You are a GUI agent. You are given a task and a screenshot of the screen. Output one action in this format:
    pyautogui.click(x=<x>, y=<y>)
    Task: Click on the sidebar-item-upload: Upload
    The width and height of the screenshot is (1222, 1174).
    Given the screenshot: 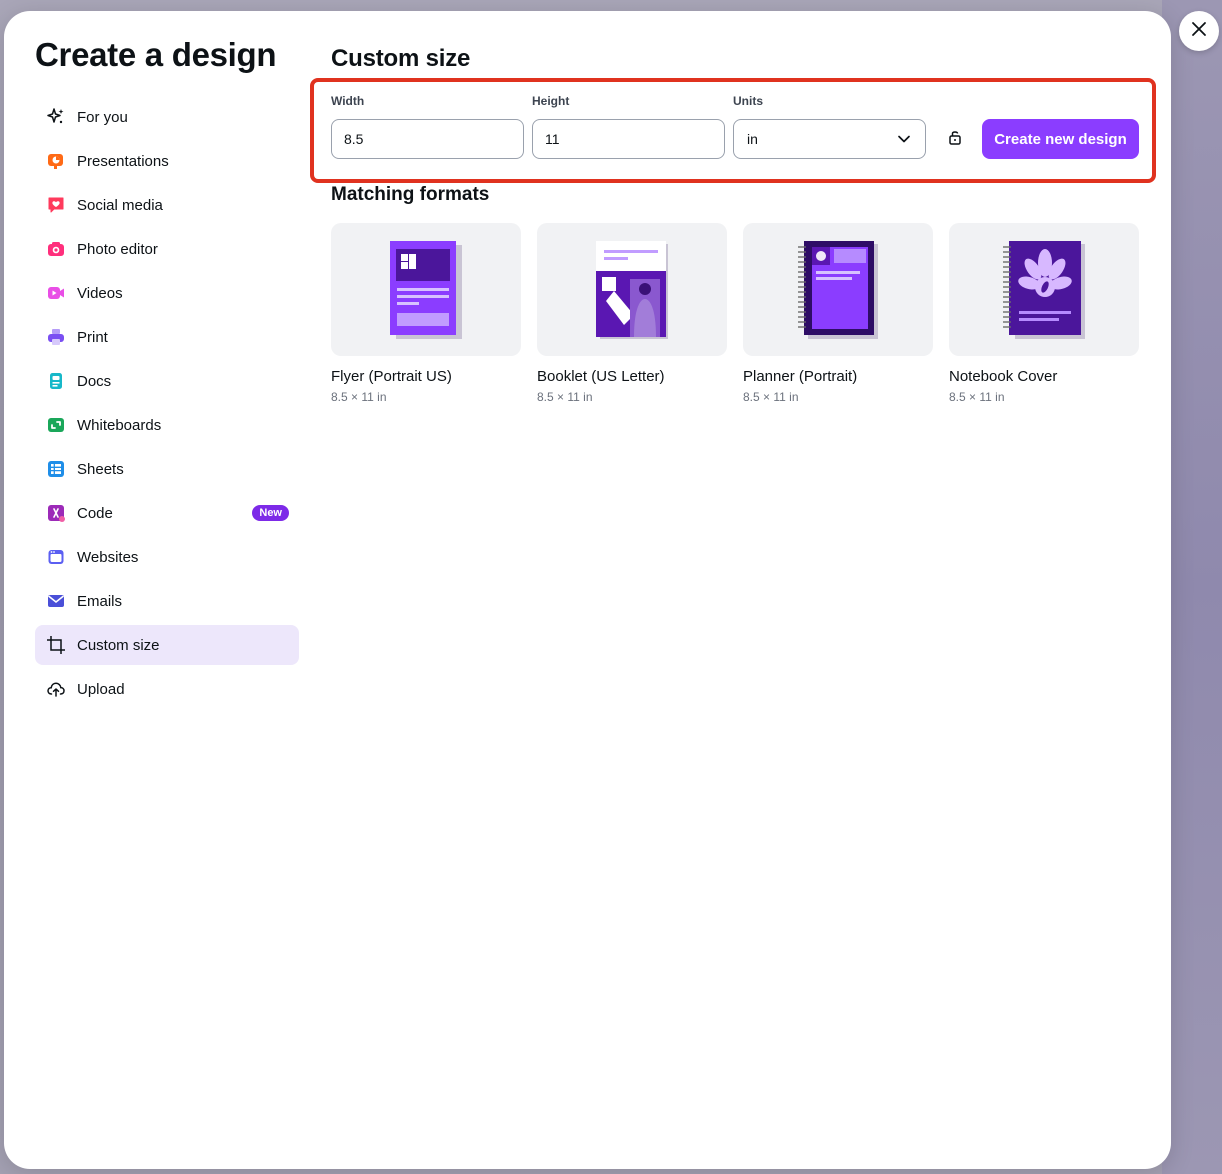 What is the action you would take?
    pyautogui.click(x=167, y=689)
    